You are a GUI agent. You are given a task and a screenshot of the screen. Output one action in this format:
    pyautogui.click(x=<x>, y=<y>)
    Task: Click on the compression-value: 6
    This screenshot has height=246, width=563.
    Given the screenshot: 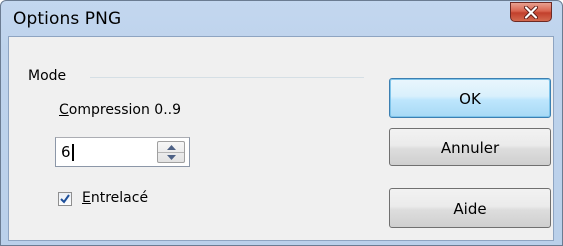 What is the action you would take?
    pyautogui.click(x=66, y=152)
    